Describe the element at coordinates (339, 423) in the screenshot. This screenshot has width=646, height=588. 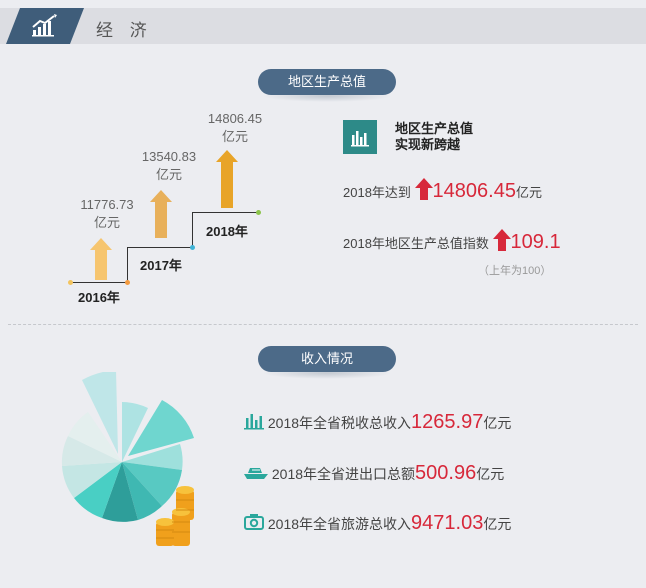
I see `income-label: 2018年全省税收总收入` at that location.